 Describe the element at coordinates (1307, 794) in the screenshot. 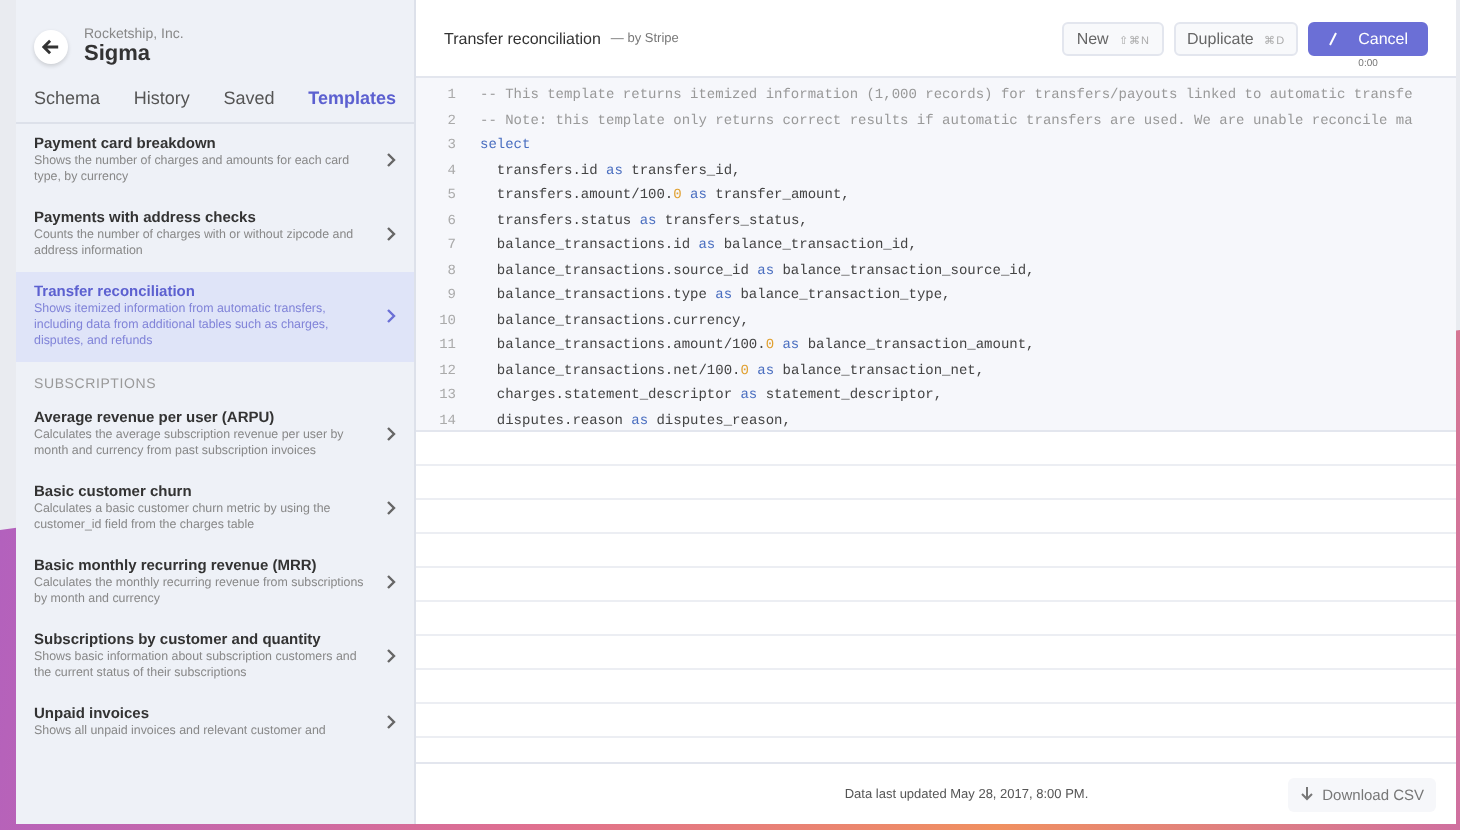

I see `download-icon` at that location.